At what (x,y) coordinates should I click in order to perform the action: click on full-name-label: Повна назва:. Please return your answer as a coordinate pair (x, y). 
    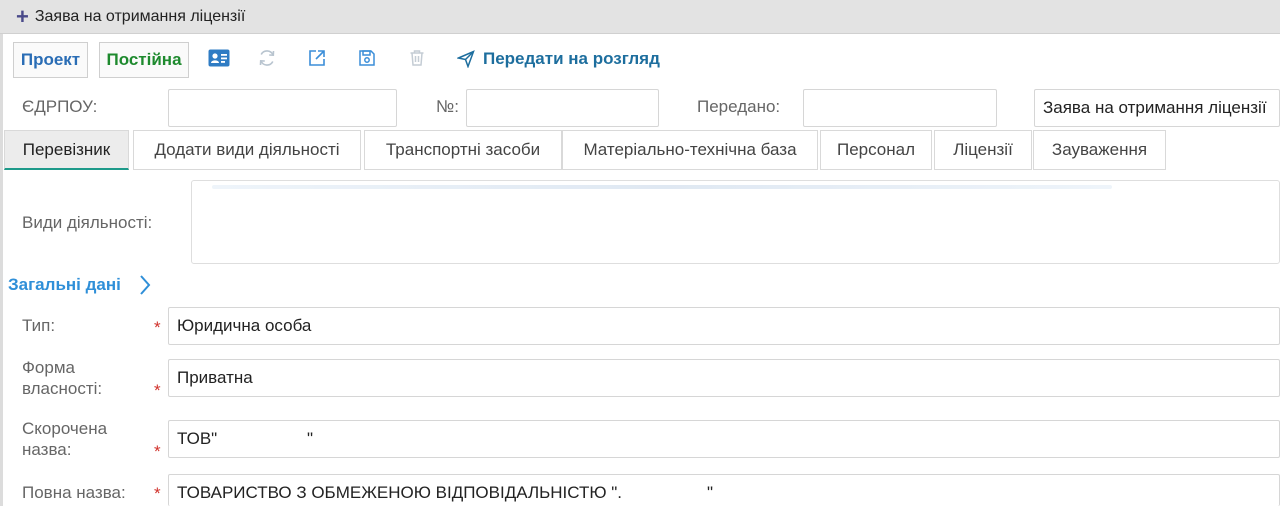
    Looking at the image, I should click on (74, 492).